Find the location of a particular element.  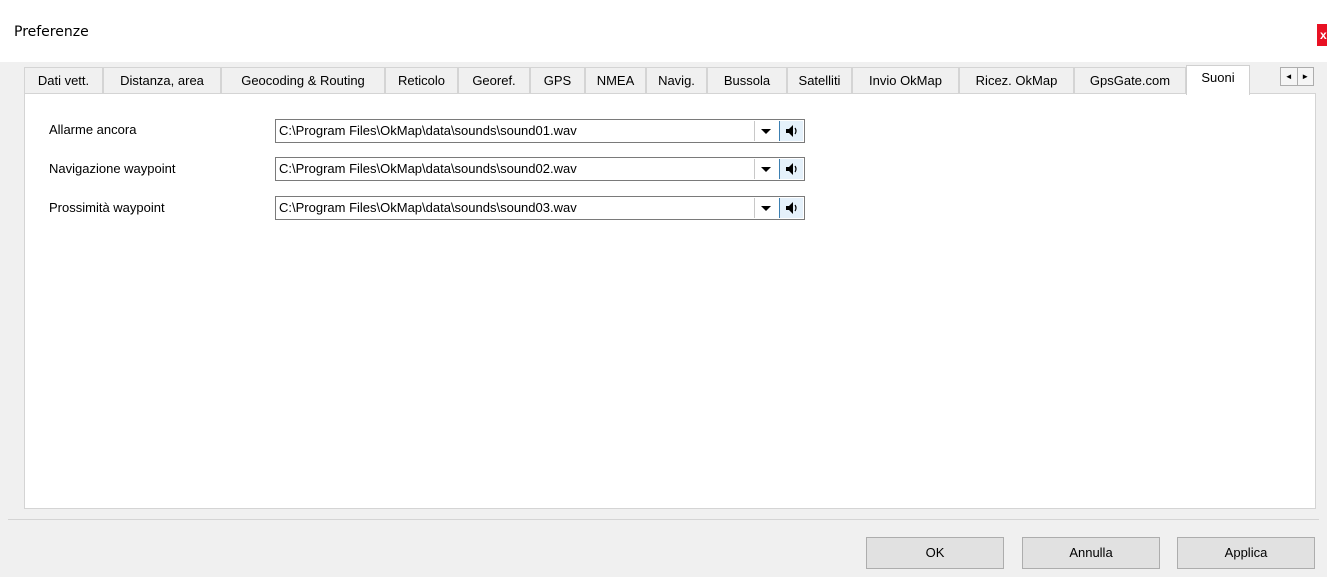

tab-geocoding-routing: Geocoding & Routing is located at coordinates (303, 80).